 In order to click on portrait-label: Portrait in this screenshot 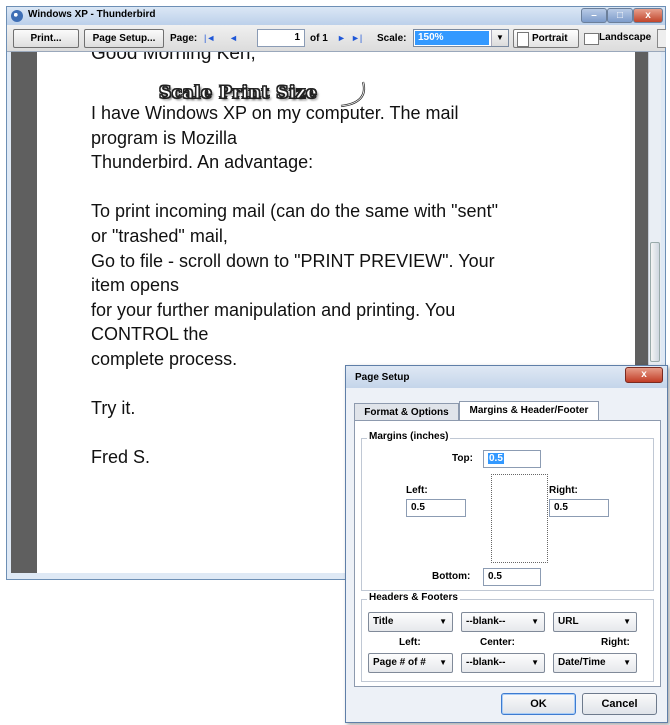, I will do `click(550, 38)`.